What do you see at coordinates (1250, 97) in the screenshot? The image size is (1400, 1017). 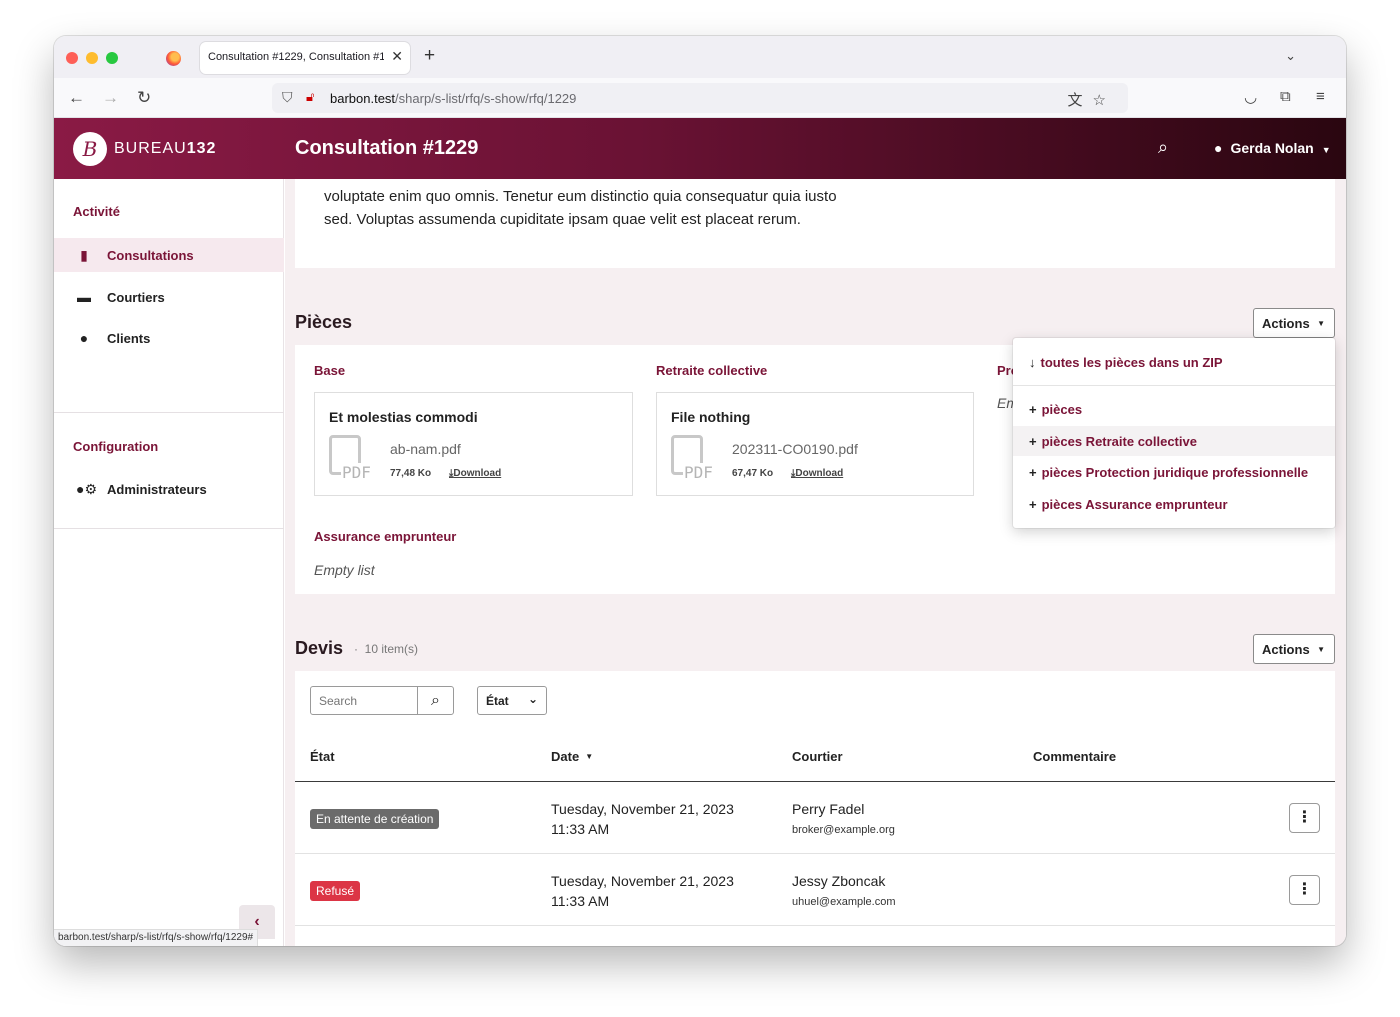 I see `pocket-icon: ◡` at bounding box center [1250, 97].